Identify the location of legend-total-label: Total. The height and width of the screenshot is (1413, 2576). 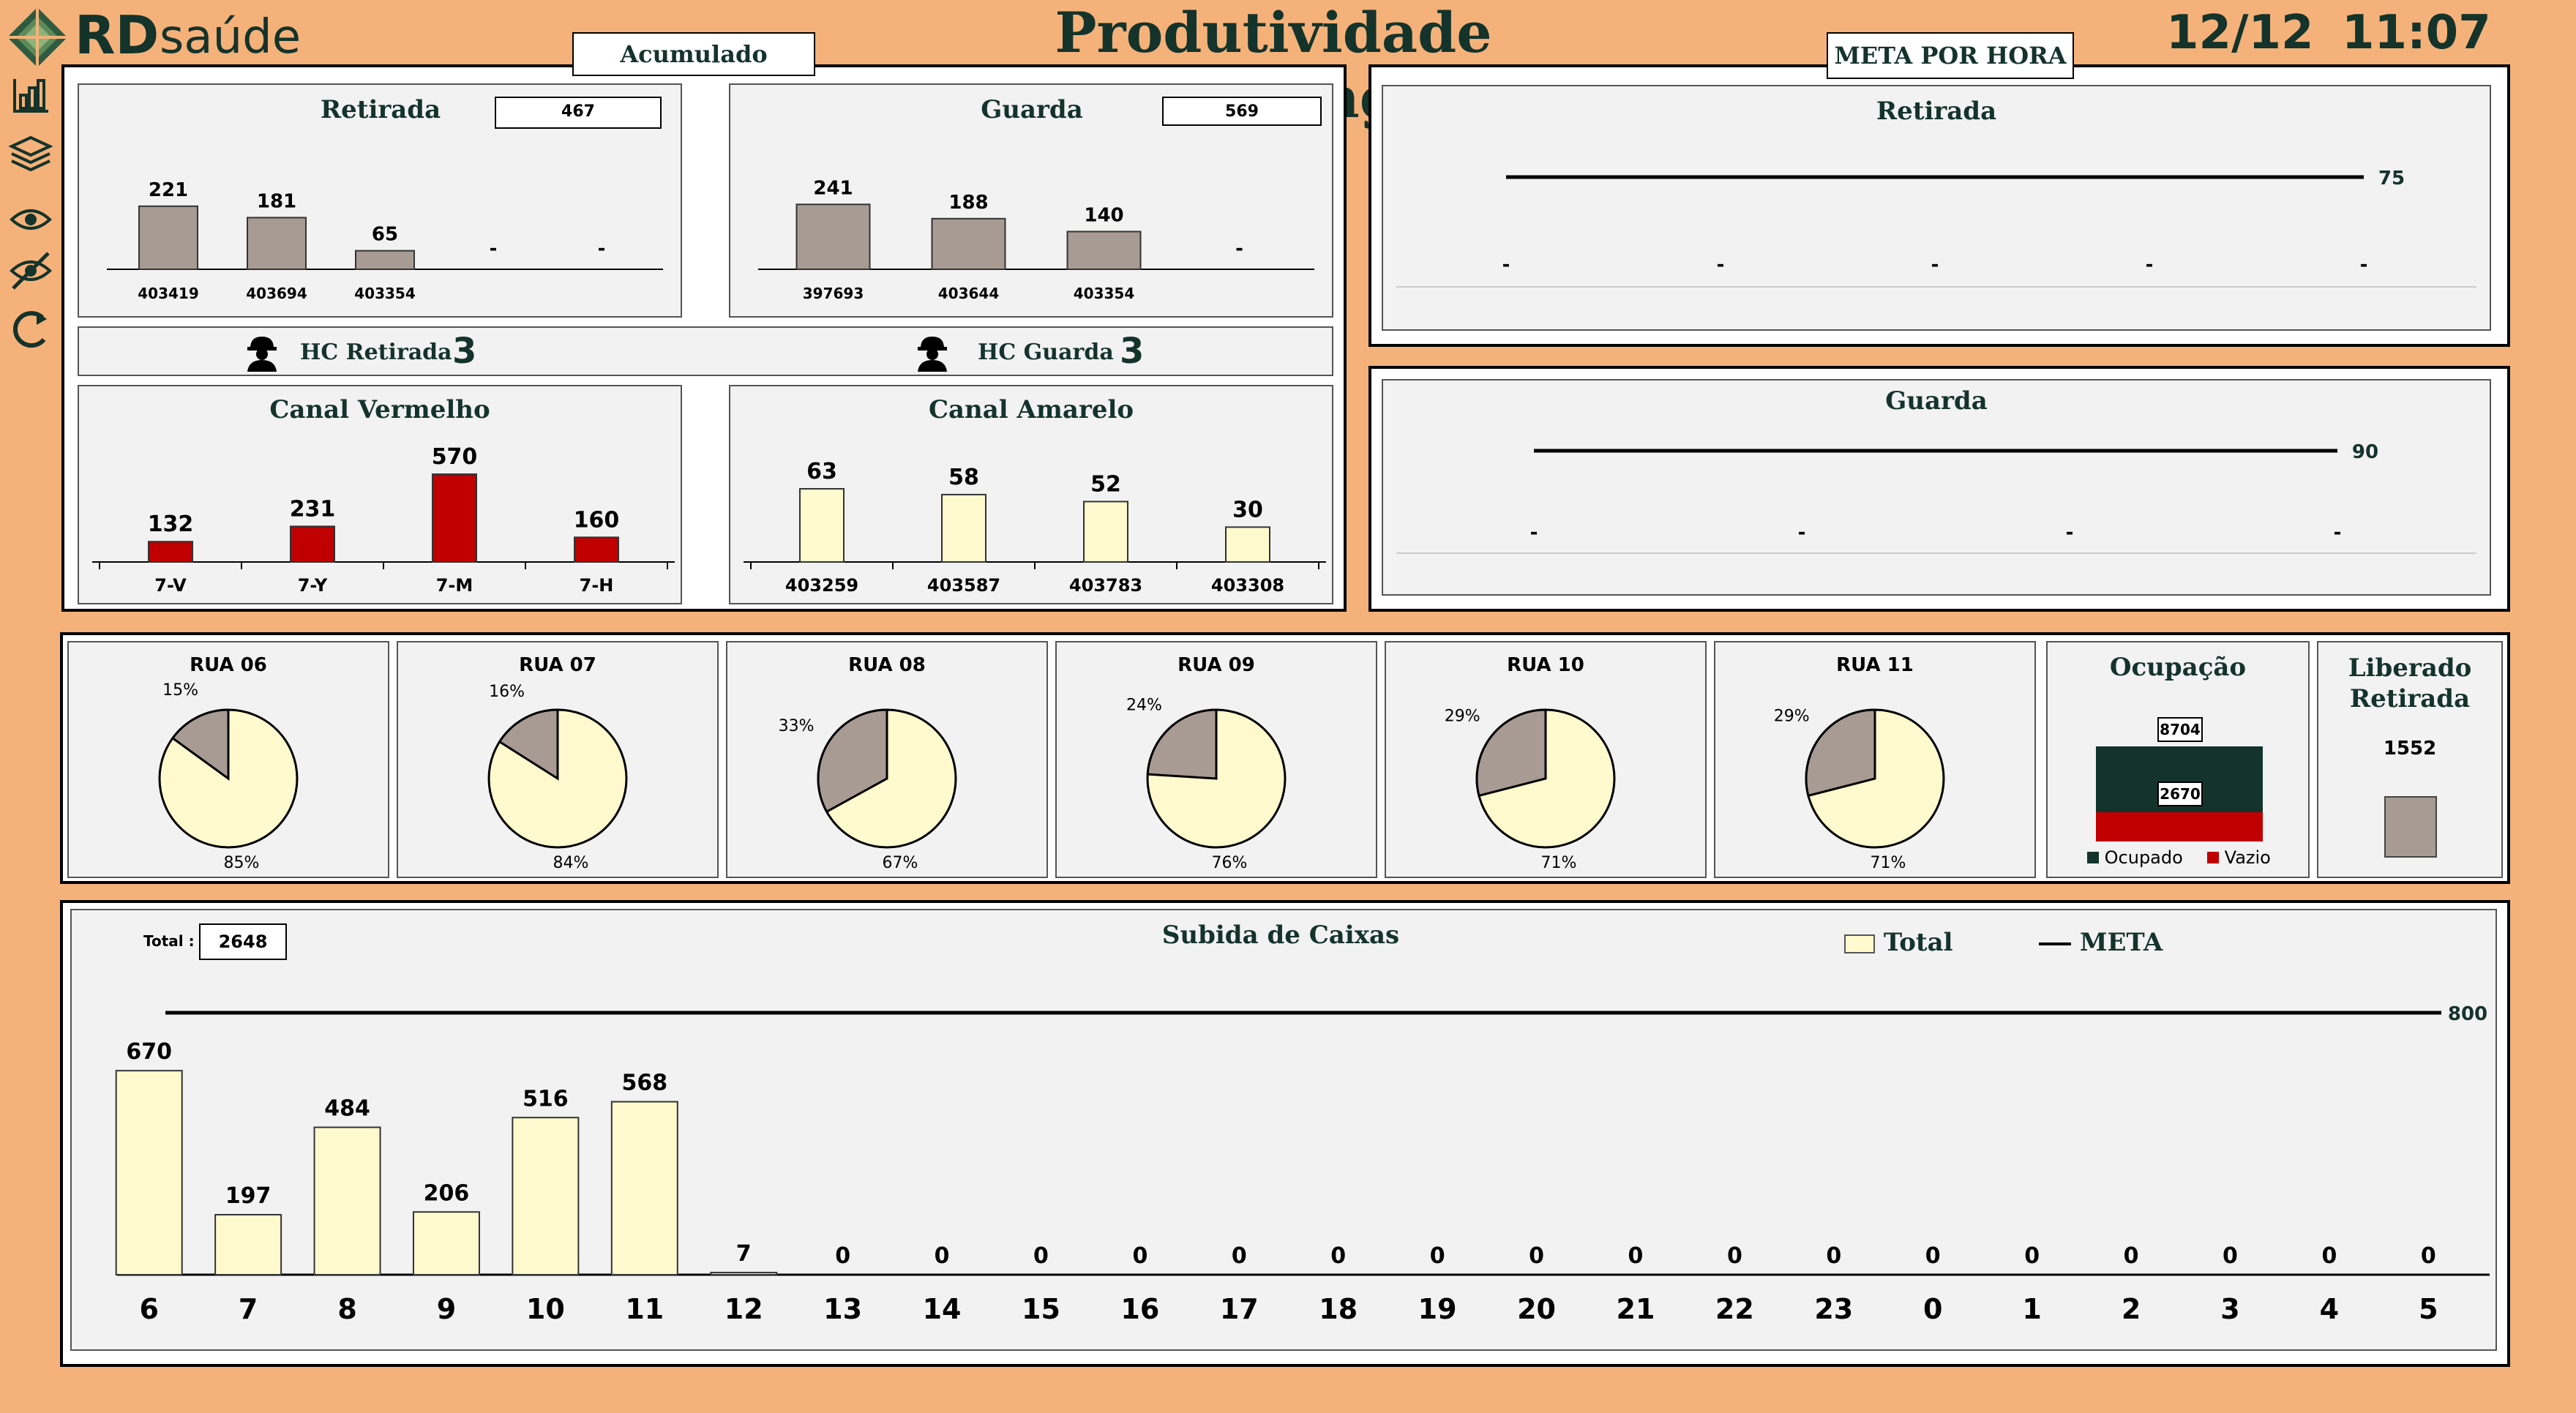
(1918, 943).